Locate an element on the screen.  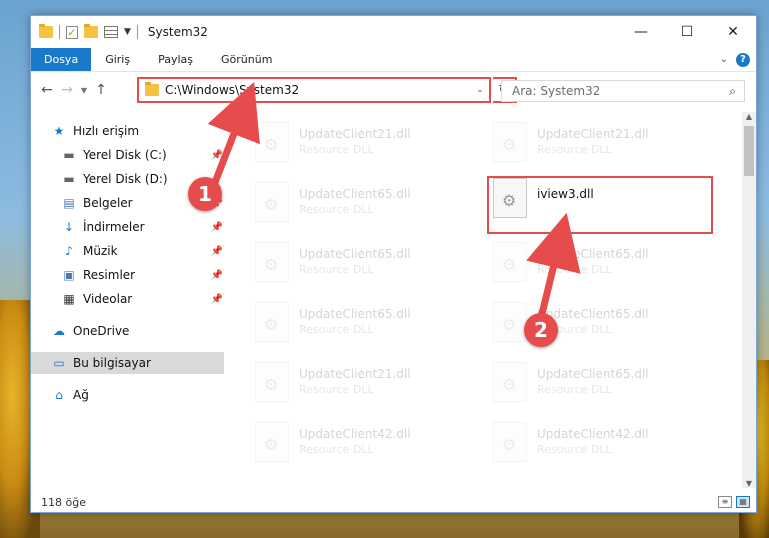
network-icon: ⌂ is located at coordinates (59, 395).